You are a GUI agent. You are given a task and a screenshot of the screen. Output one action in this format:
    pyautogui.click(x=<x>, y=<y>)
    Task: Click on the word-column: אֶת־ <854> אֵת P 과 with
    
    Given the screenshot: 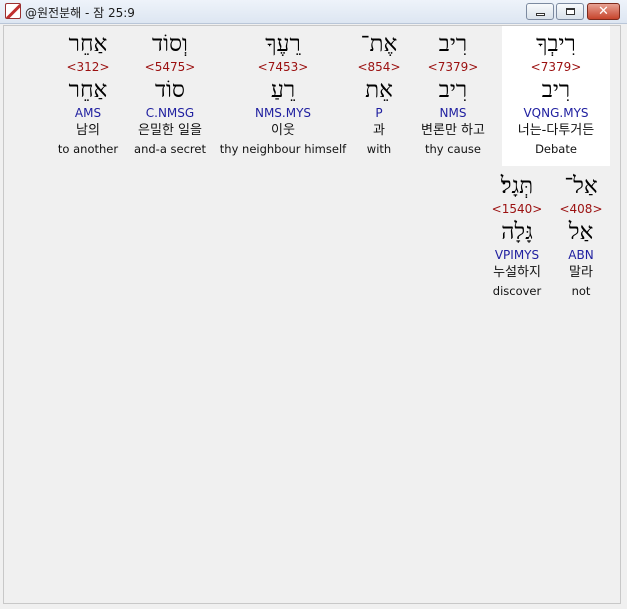 What is the action you would take?
    pyautogui.click(x=379, y=93)
    